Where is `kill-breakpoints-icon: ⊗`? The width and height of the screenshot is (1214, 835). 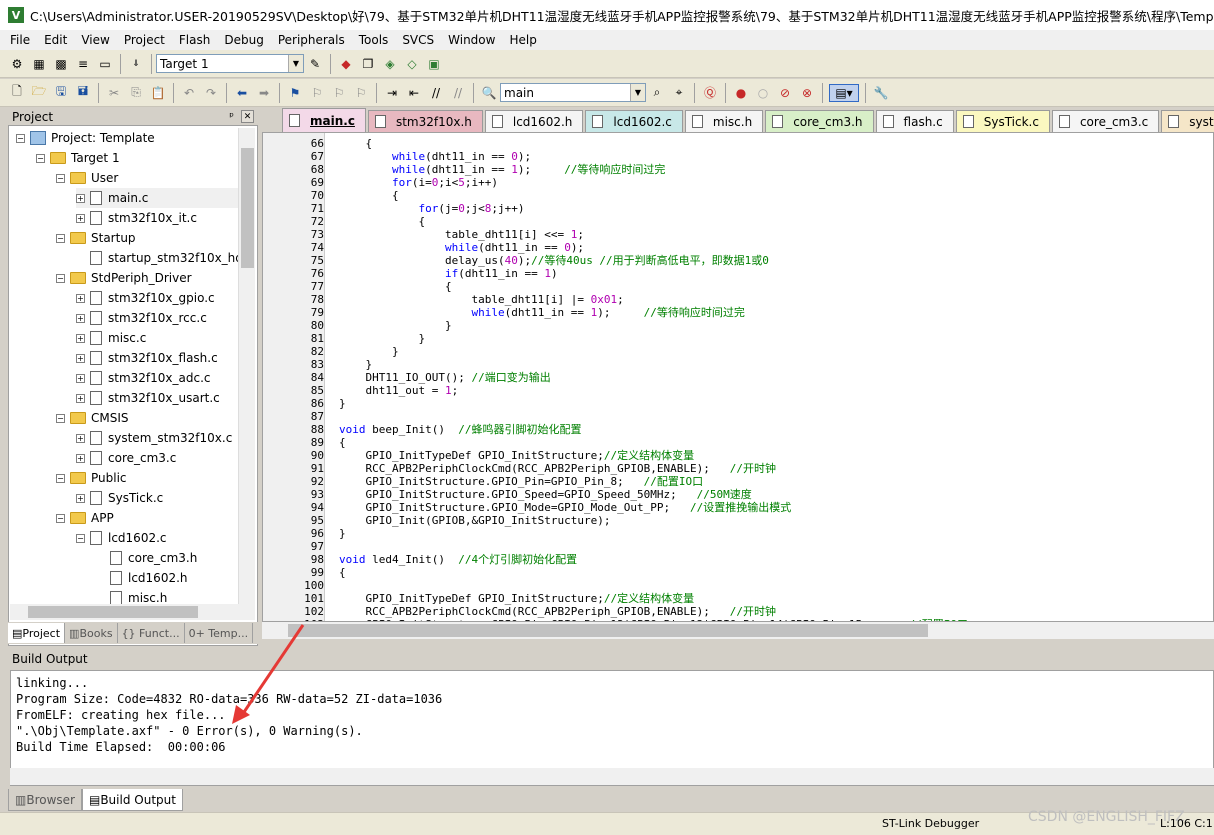
kill-breakpoints-icon: ⊗ is located at coordinates (807, 93).